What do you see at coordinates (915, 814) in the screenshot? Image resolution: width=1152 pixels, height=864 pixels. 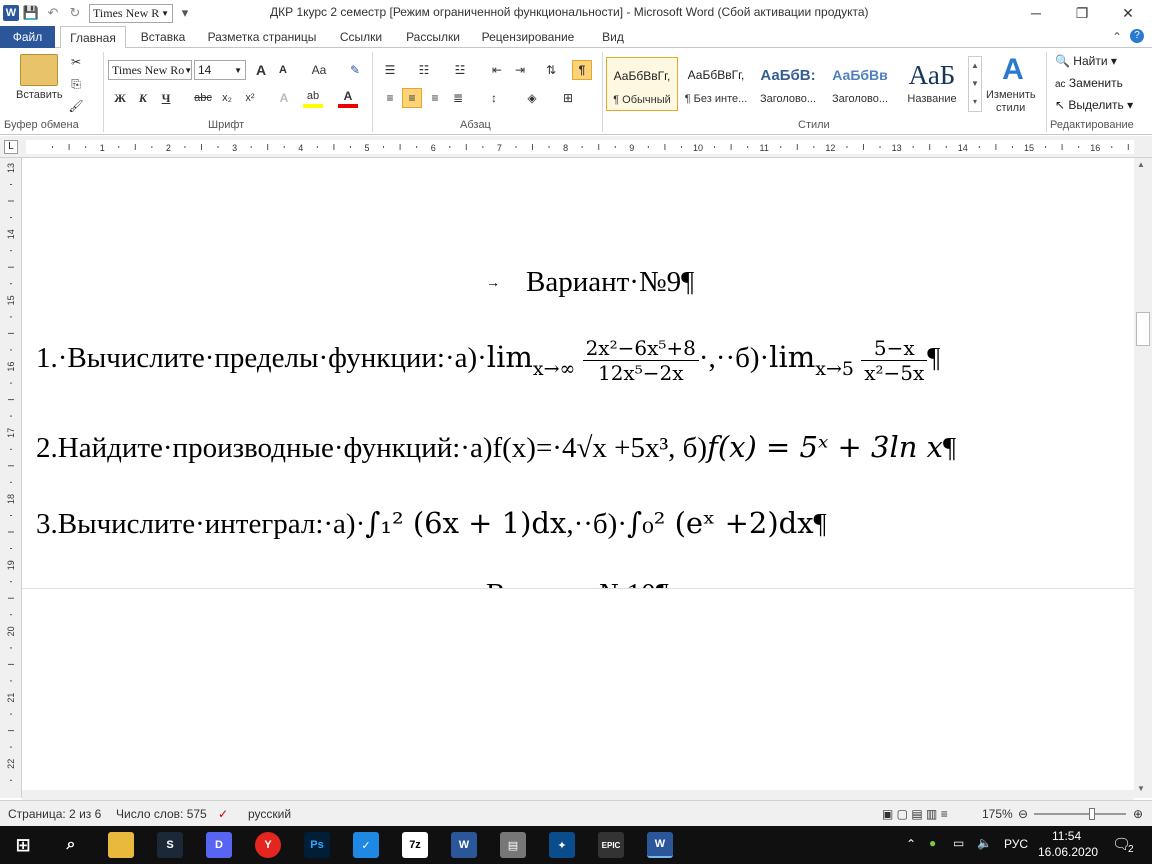 I see `view-buttons: ▣ ▢ ▤ ▥ ≡` at bounding box center [915, 814].